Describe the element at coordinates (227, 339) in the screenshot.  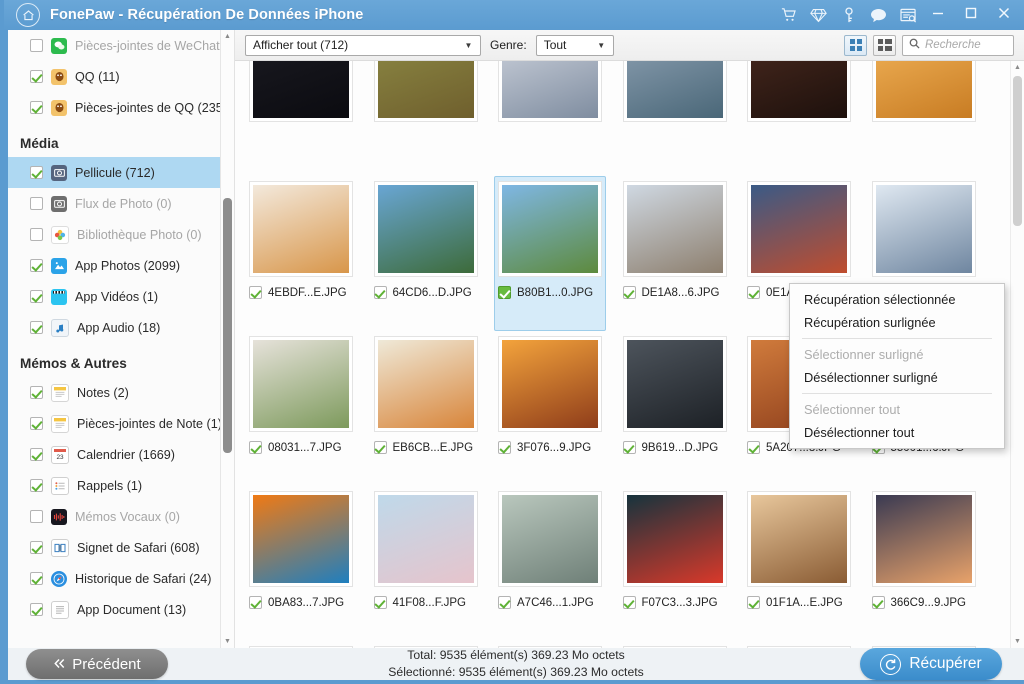
I see `sidebar-scrollbar: ▲ ▼` at that location.